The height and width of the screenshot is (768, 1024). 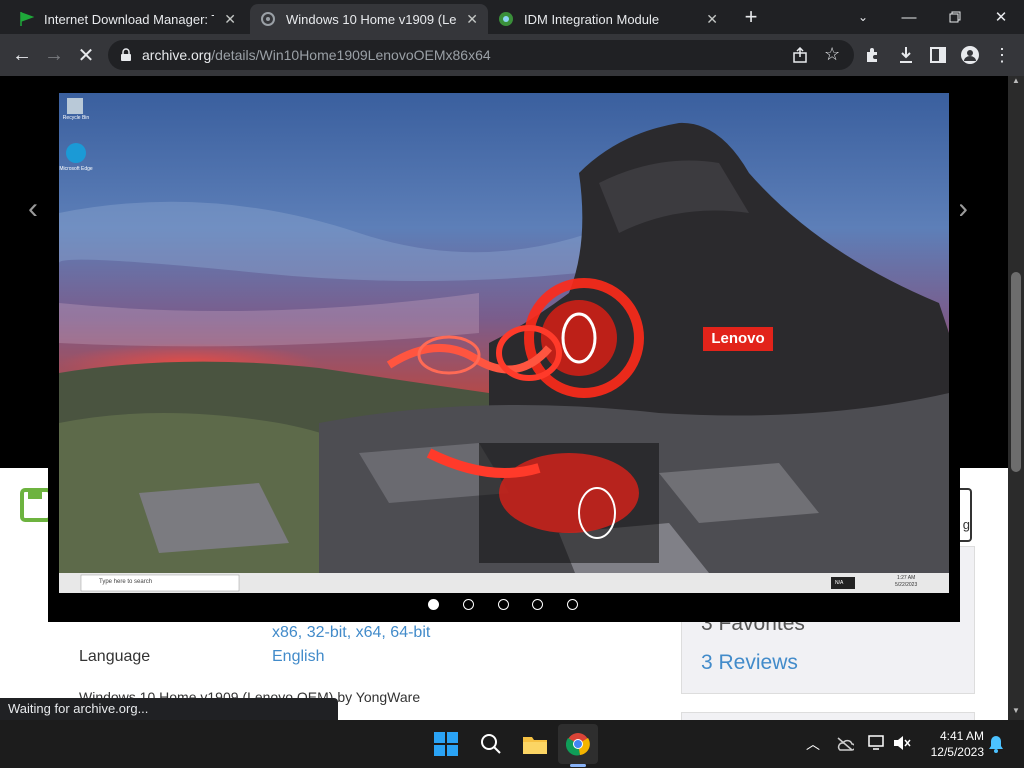 What do you see at coordinates (86, 55) in the screenshot?
I see `stop-loading-icon: ✕` at bounding box center [86, 55].